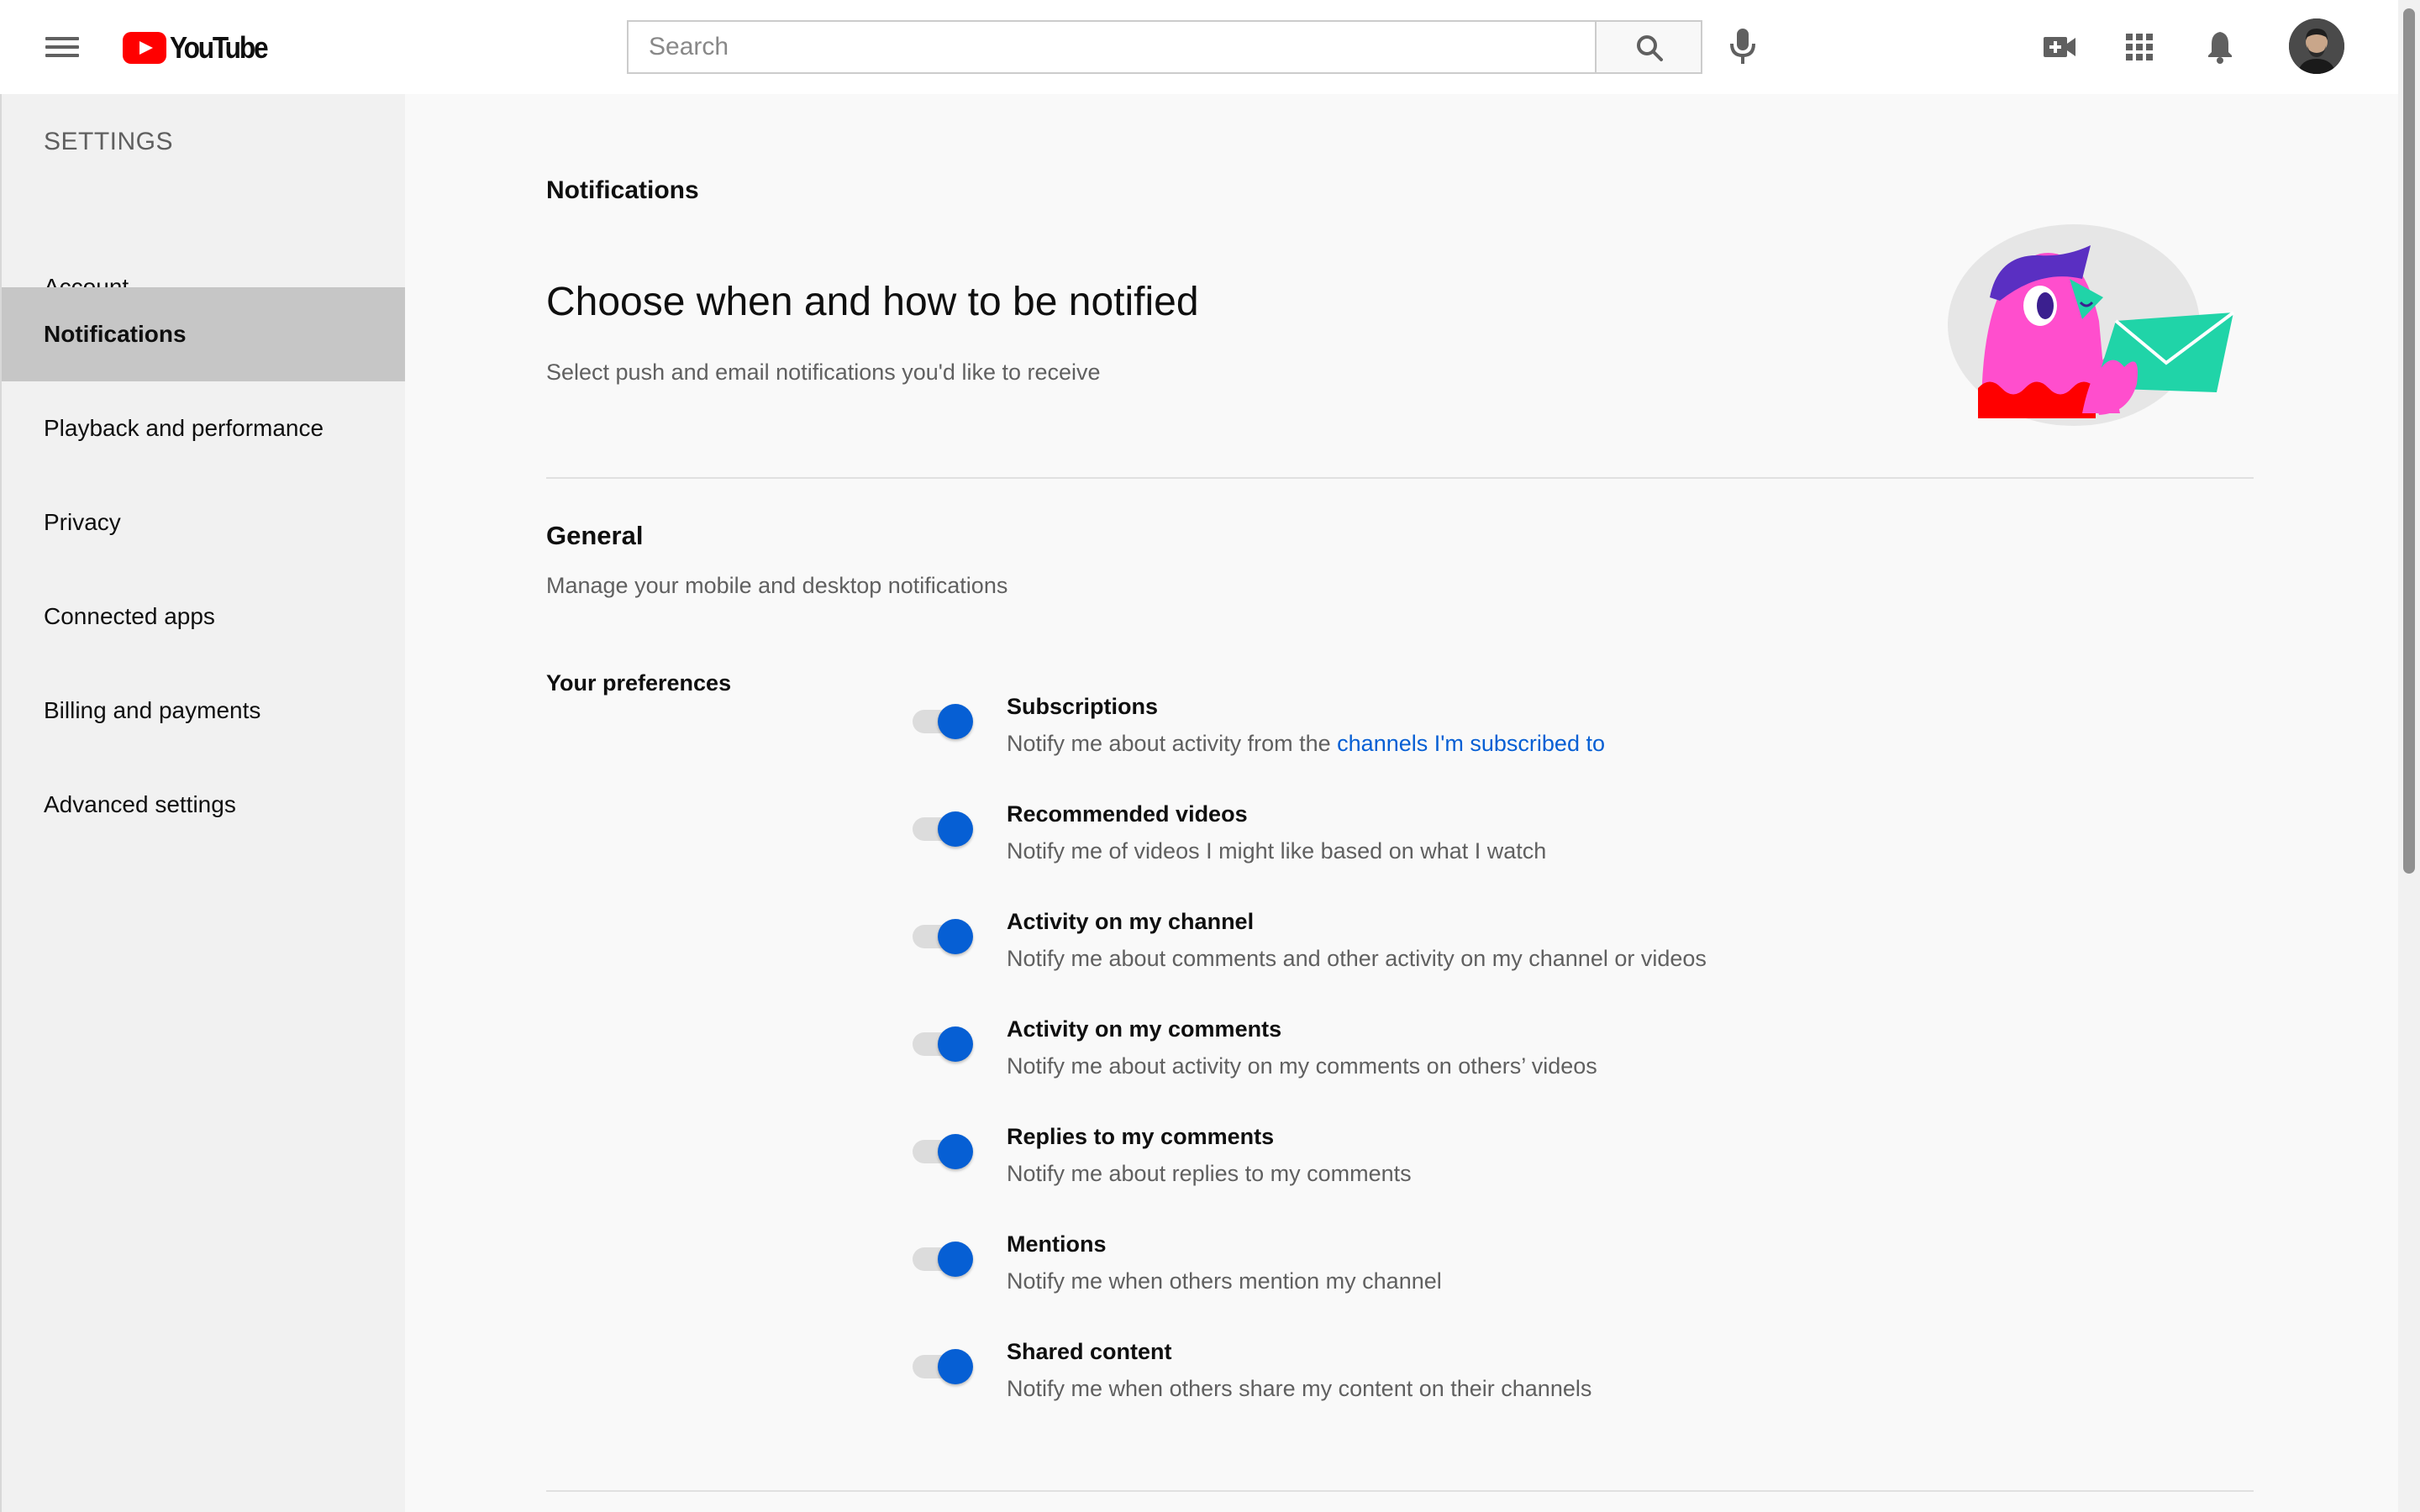  Describe the element at coordinates (2409, 441) in the screenshot. I see `scrollbar-thumb` at that location.